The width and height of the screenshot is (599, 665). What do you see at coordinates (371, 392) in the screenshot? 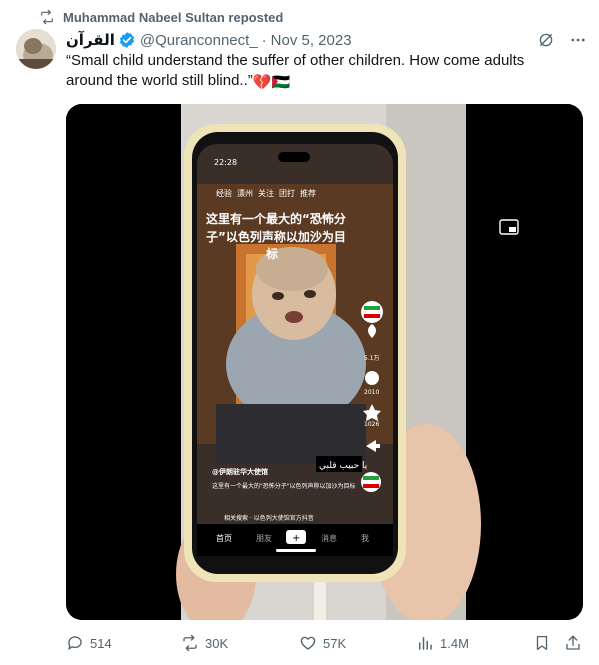
I see `video-comment-count: 2010` at bounding box center [371, 392].